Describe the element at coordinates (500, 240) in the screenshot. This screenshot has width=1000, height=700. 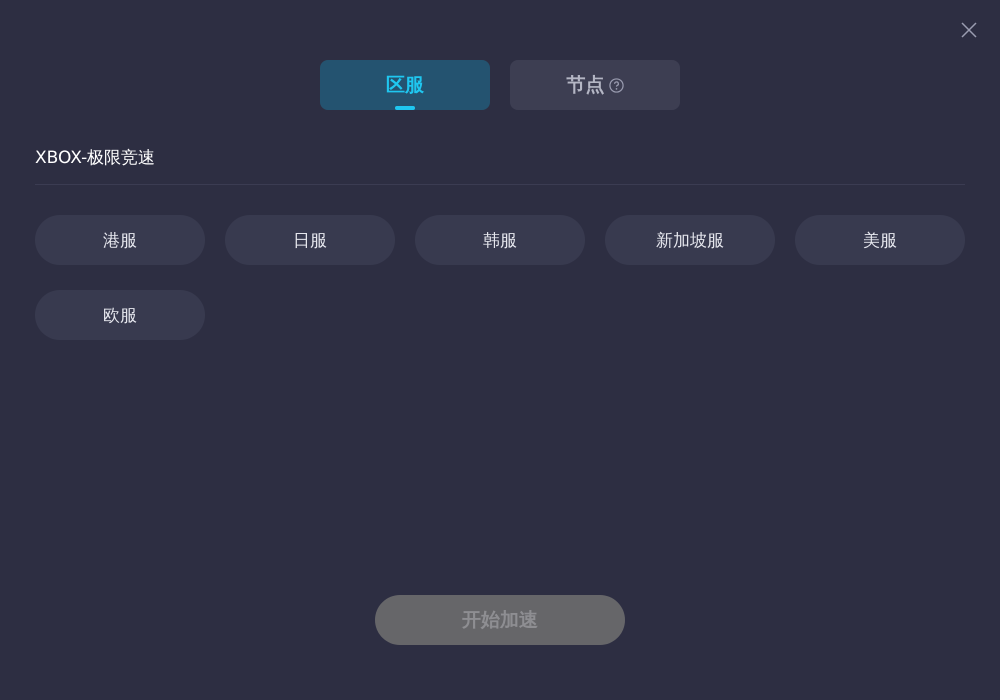
I see `region-option: 韩服` at that location.